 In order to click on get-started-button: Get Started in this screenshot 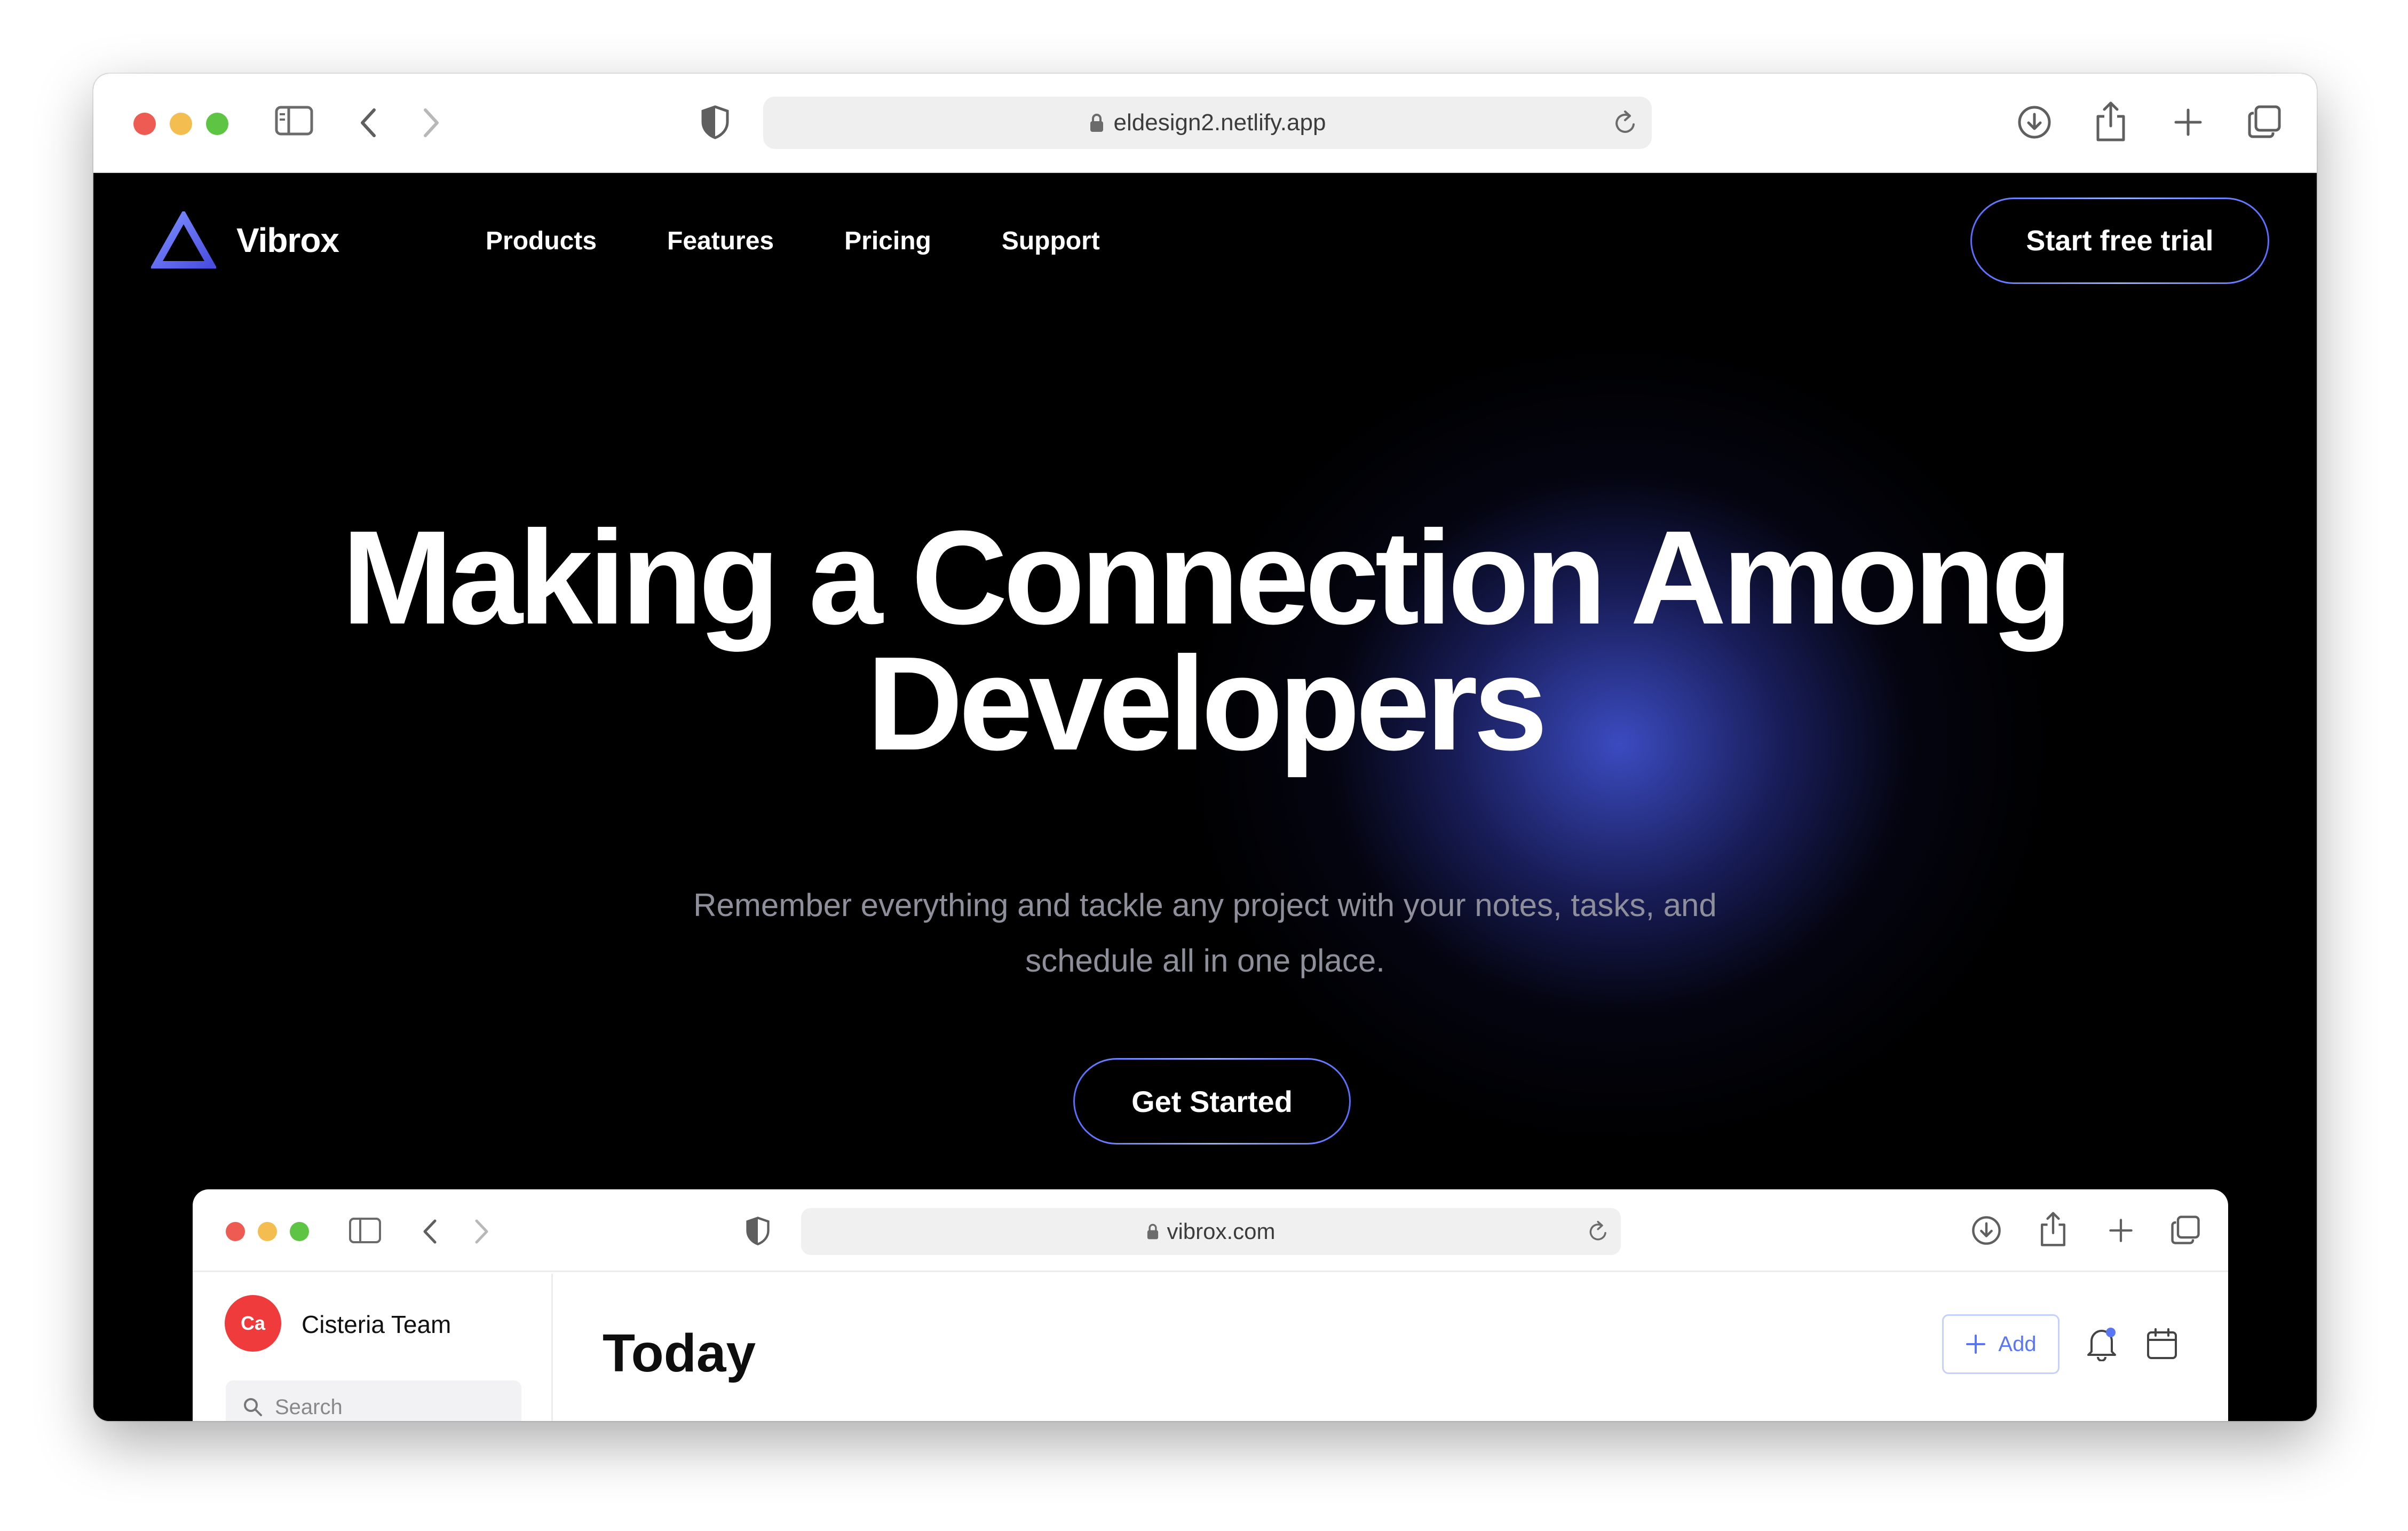, I will do `click(1212, 1102)`.